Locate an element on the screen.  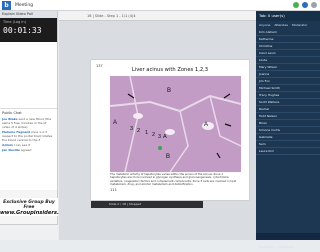
promo-line-2: www.Groupinsiders.com is located at coordinates (36, 213).